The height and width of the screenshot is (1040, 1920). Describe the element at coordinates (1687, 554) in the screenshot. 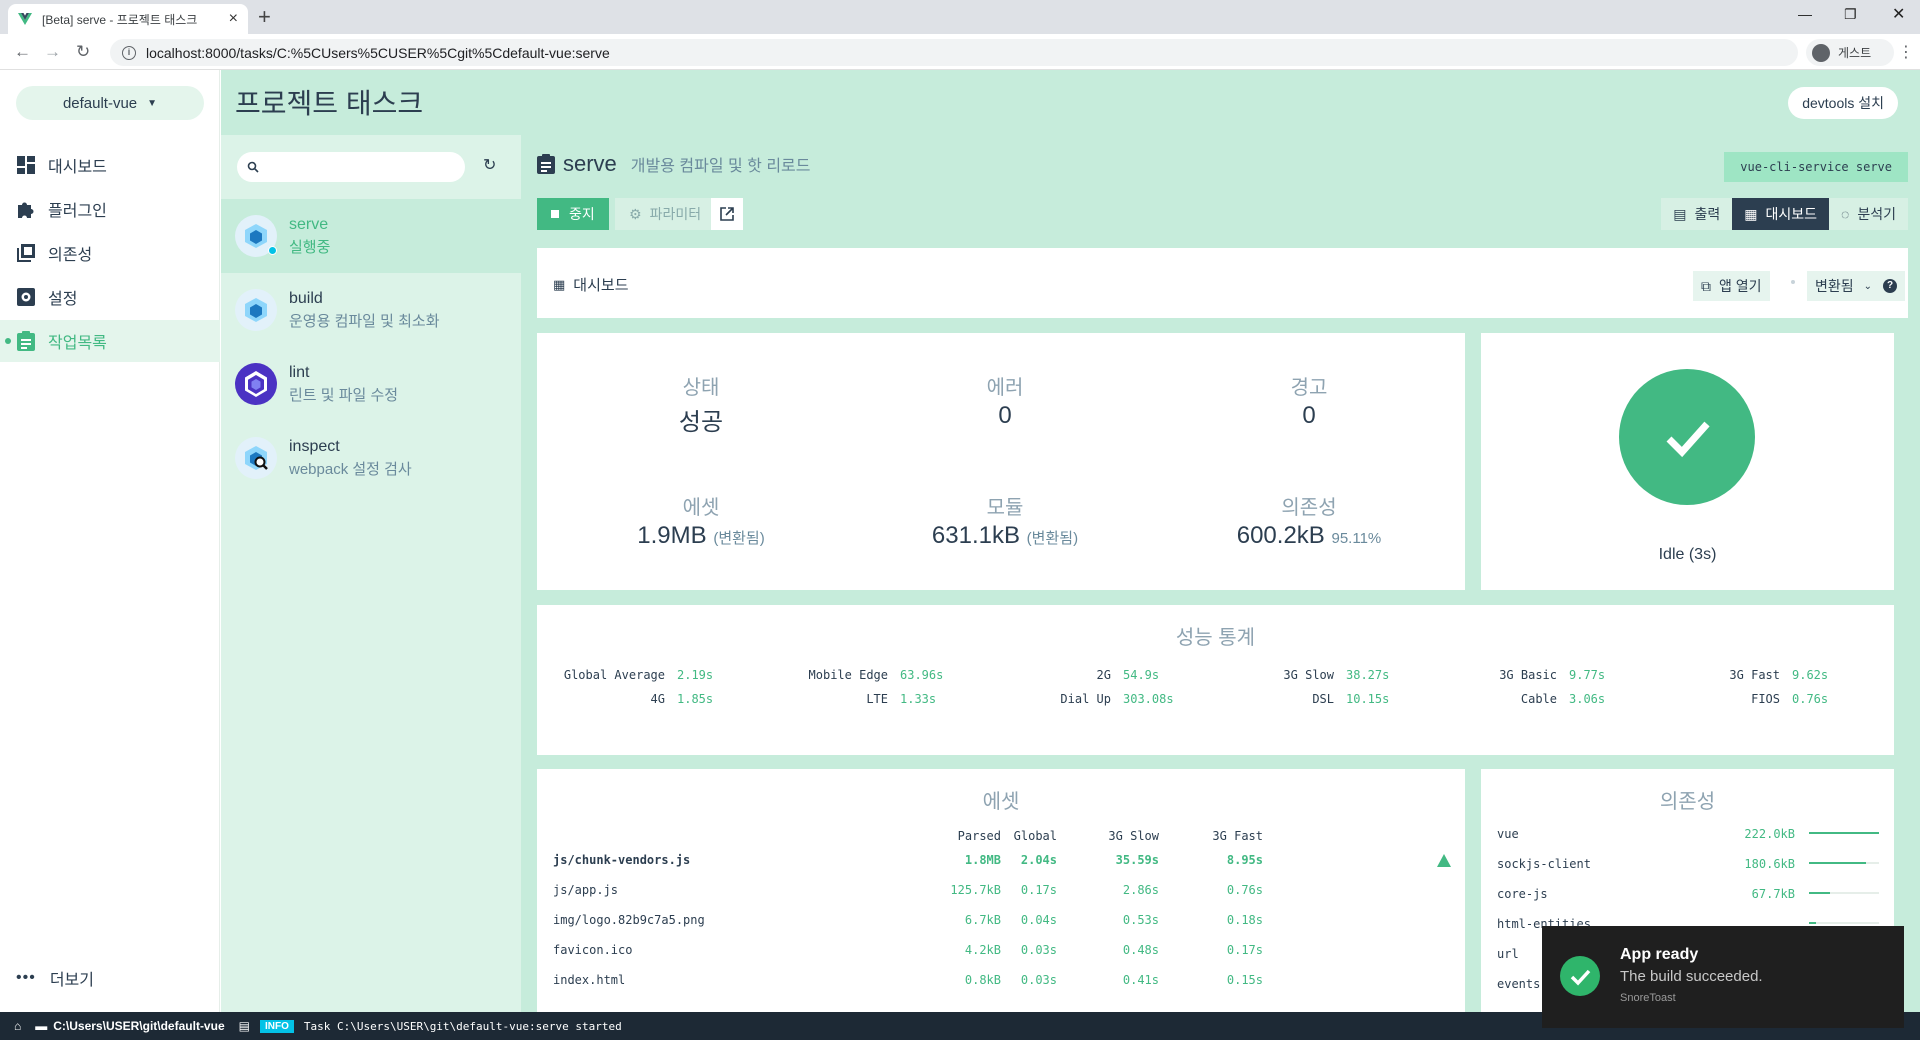

I see `idle-status: Idle (3s)` at that location.